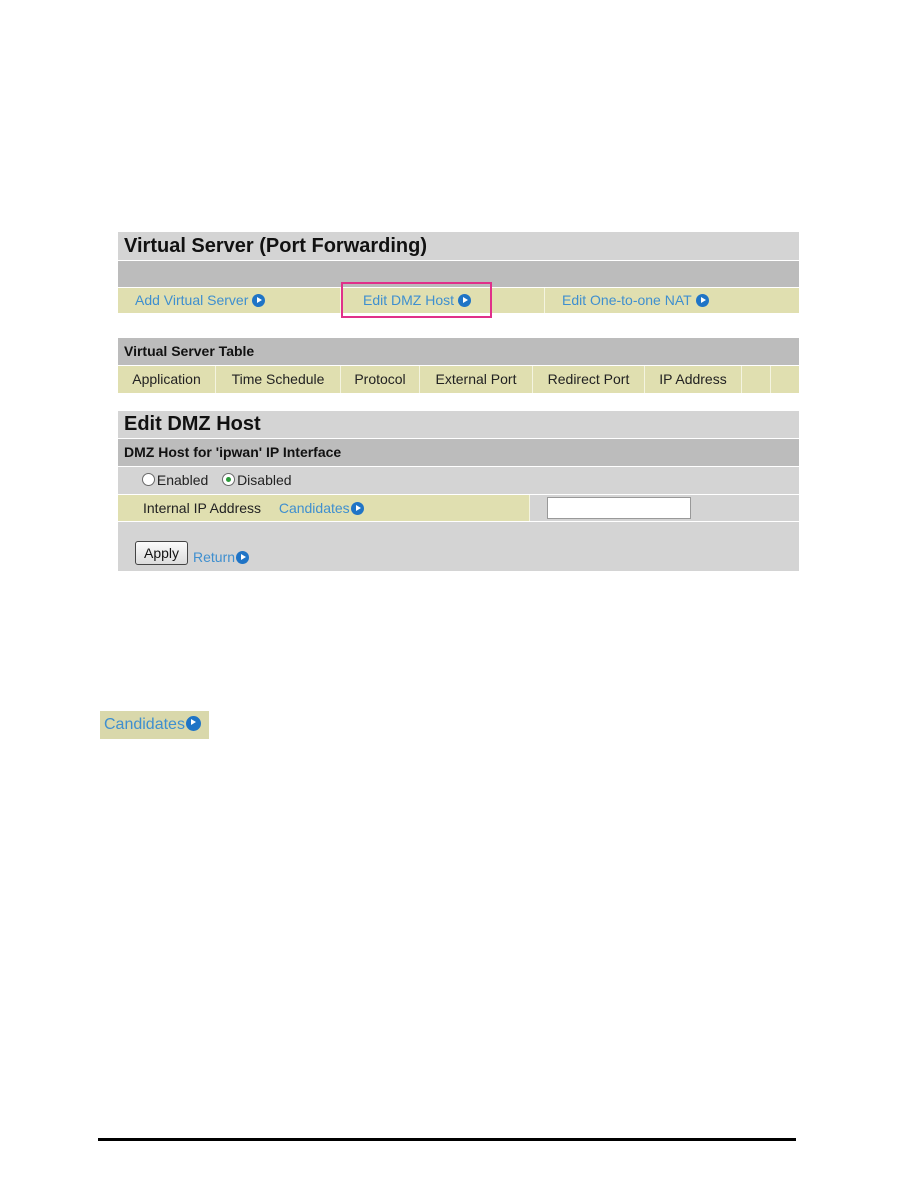 The width and height of the screenshot is (918, 1188). Describe the element at coordinates (627, 300) in the screenshot. I see `edit-one-to-one-nat-label: Edit One-to-one NAT` at that location.